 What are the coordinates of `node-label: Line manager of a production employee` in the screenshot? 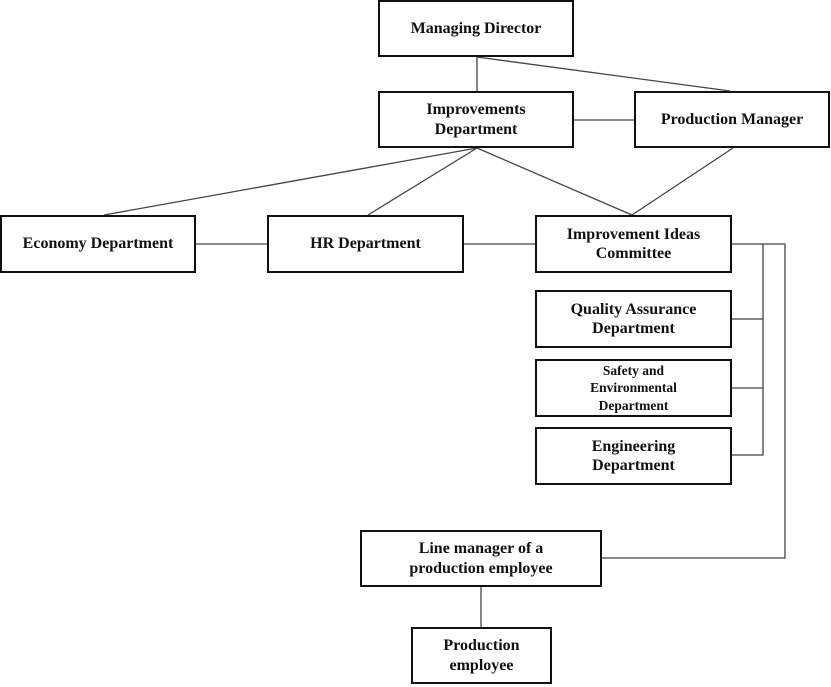 It's located at (481, 558).